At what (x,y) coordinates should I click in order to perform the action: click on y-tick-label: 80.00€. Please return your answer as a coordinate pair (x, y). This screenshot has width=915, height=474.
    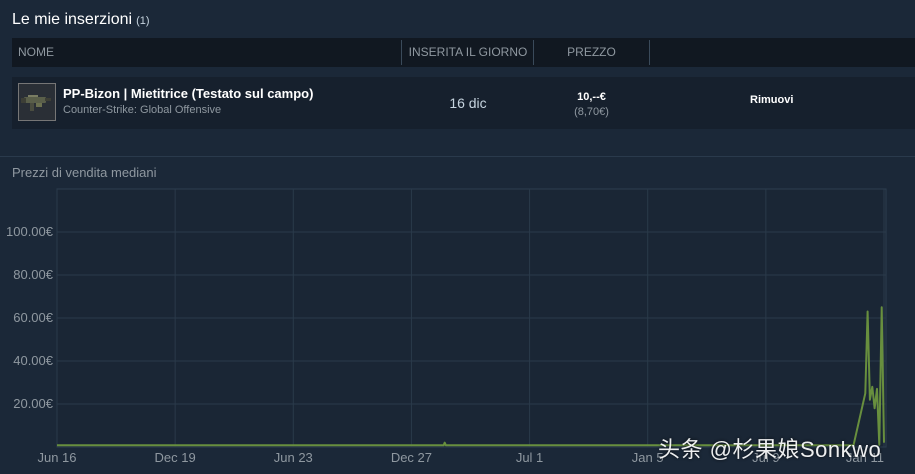
    Looking at the image, I should click on (33, 274).